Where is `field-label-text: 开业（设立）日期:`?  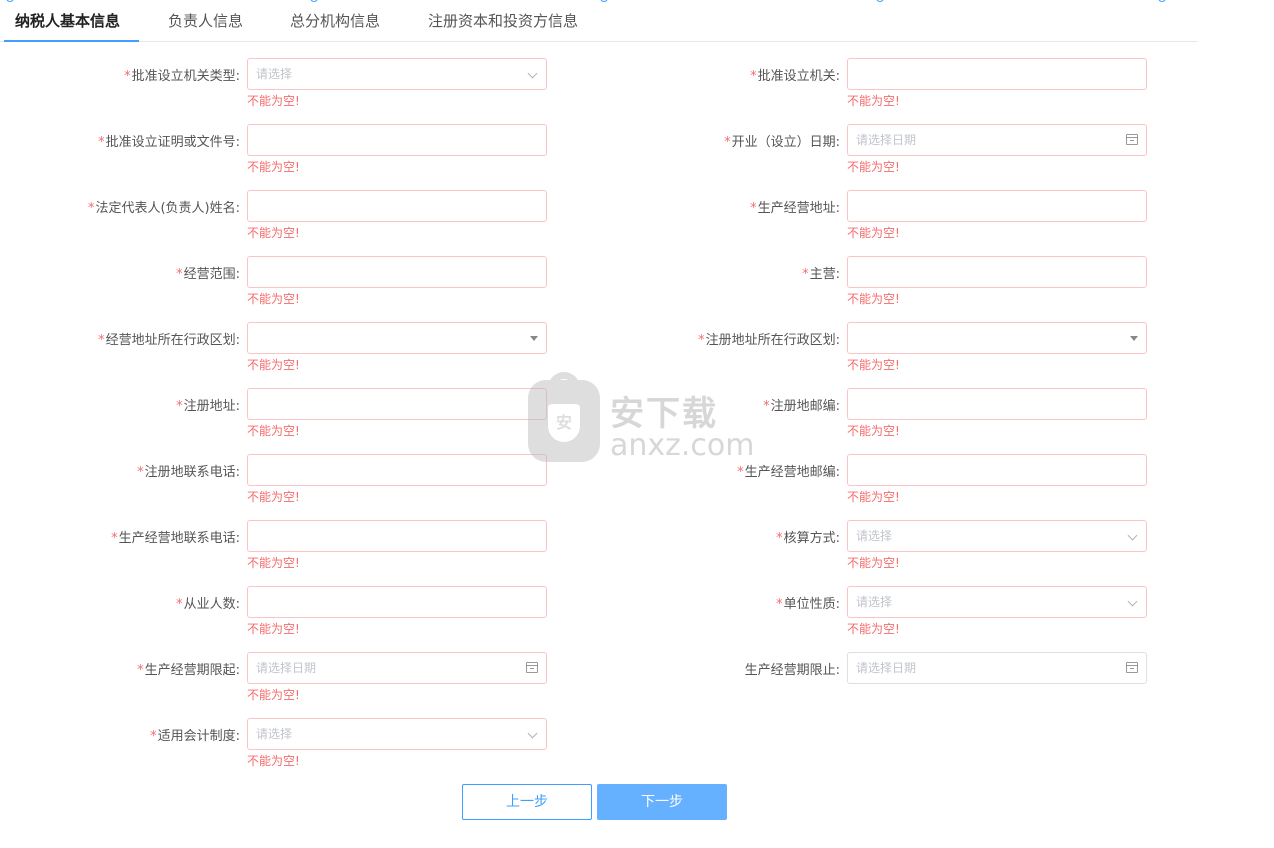 field-label-text: 开业（设立）日期: is located at coordinates (785, 142).